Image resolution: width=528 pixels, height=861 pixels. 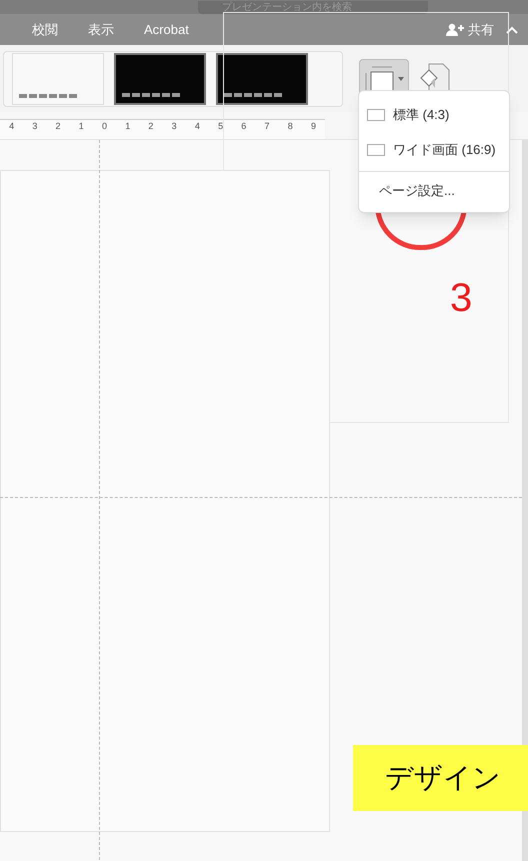 What do you see at coordinates (470, 30) in the screenshot?
I see `share-button: 共有` at bounding box center [470, 30].